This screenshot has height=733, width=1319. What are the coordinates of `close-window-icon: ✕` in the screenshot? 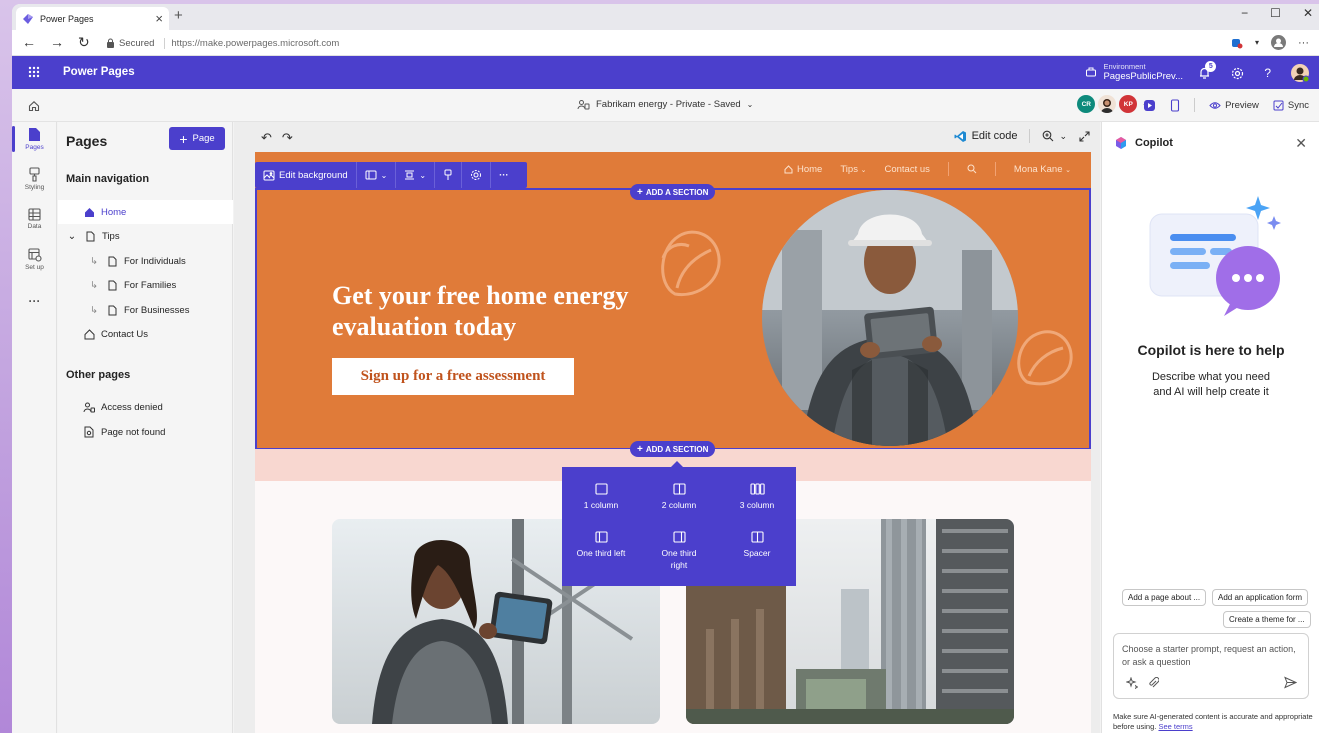 It's located at (1308, 13).